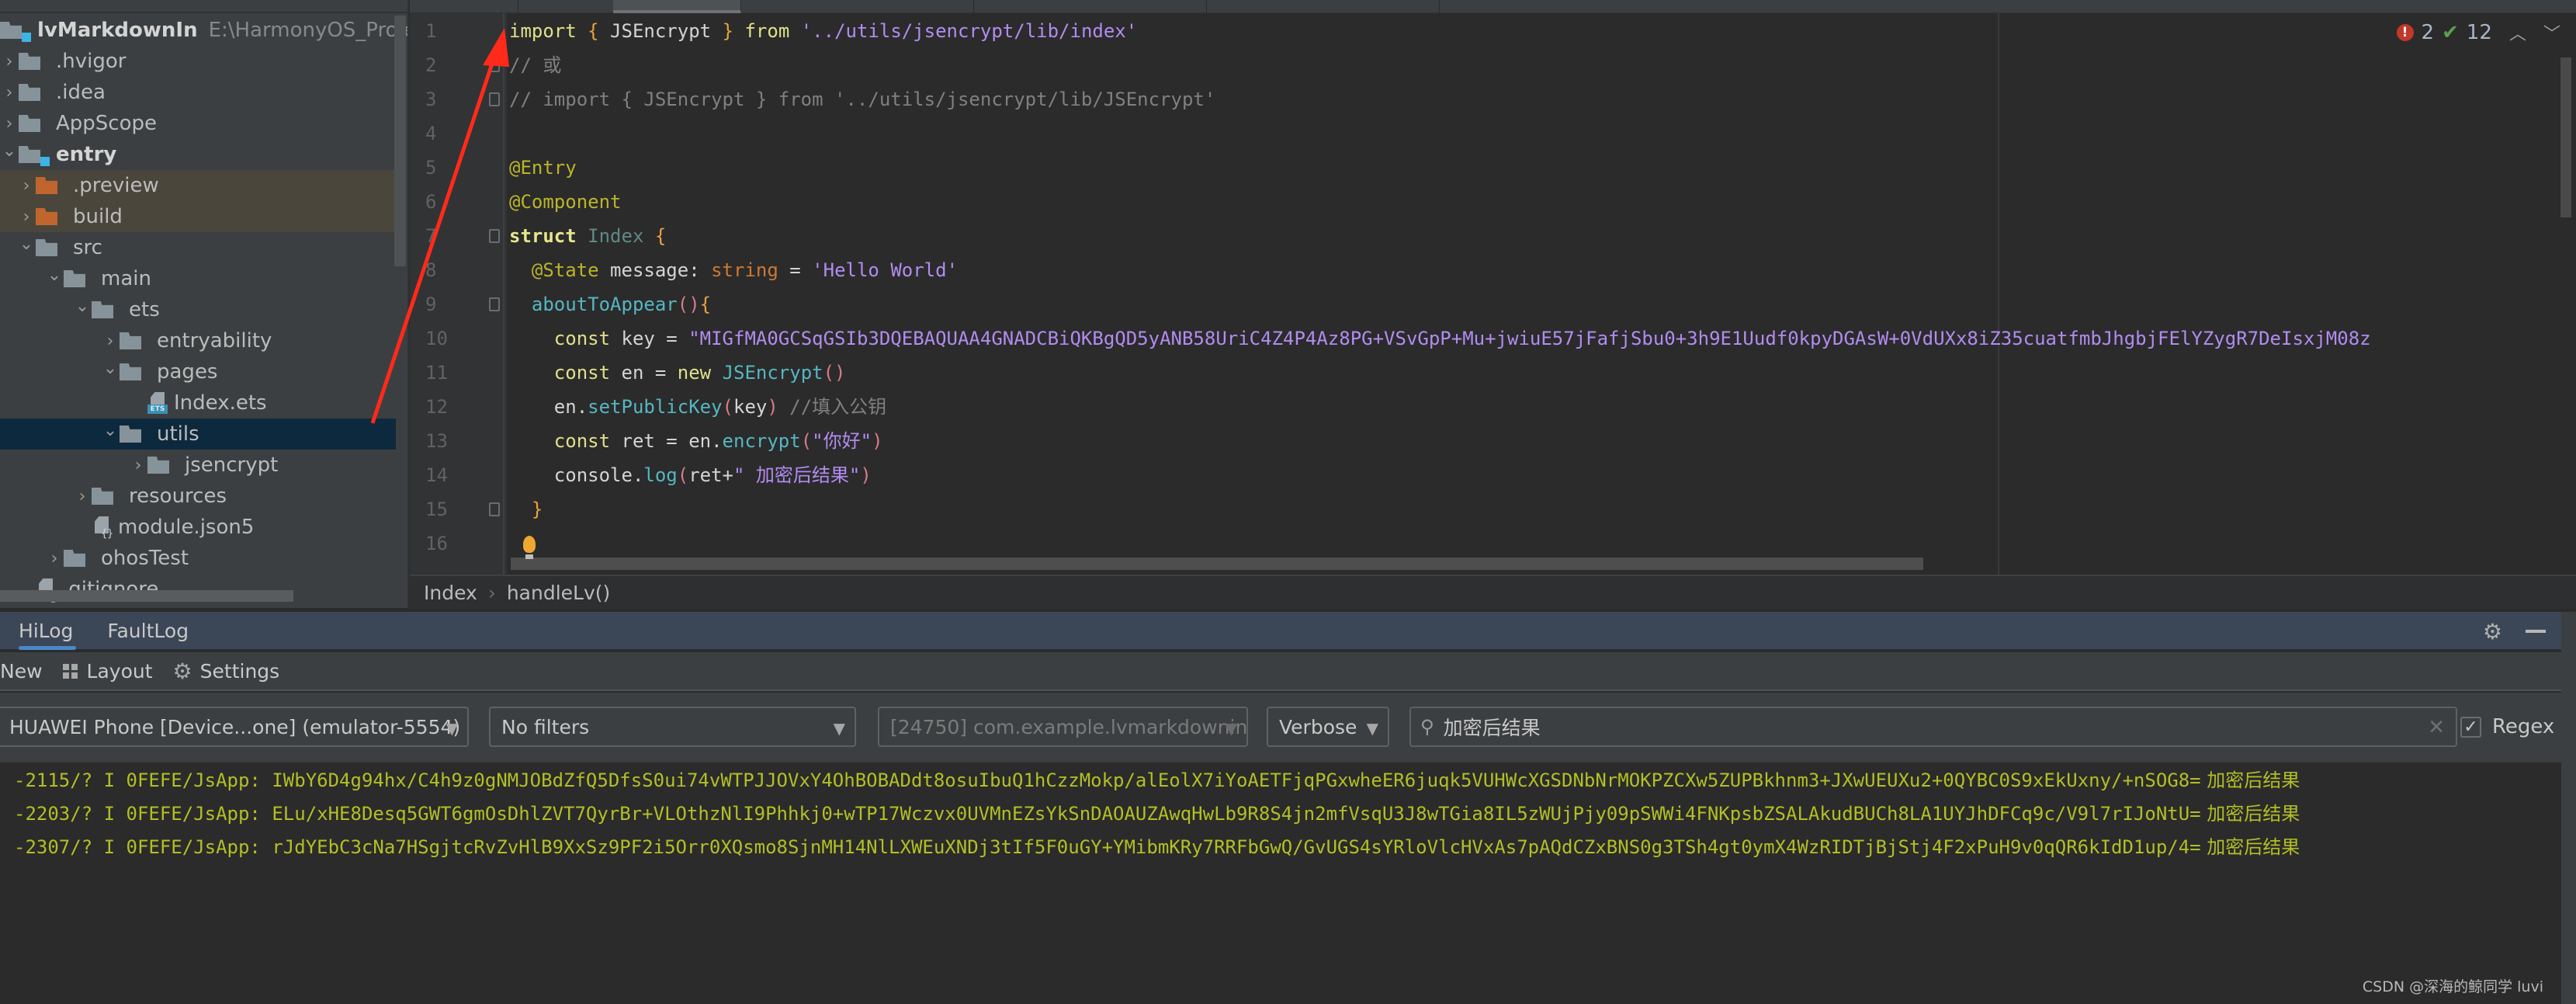 The image size is (2576, 1004). Describe the element at coordinates (198, 278) in the screenshot. I see `tree-item-main: ⌄ main` at that location.